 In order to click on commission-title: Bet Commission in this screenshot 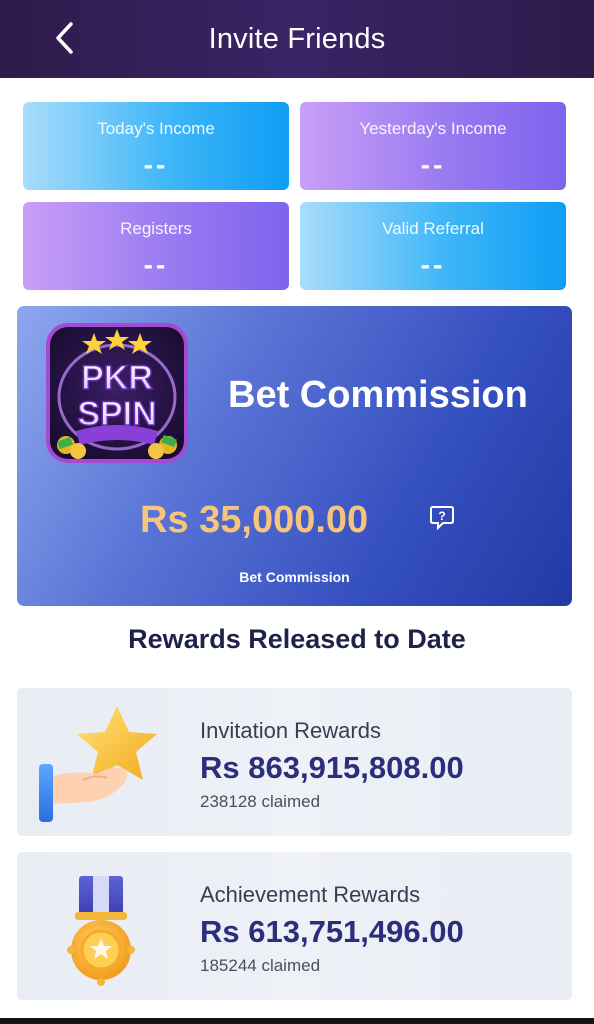, I will do `click(378, 395)`.